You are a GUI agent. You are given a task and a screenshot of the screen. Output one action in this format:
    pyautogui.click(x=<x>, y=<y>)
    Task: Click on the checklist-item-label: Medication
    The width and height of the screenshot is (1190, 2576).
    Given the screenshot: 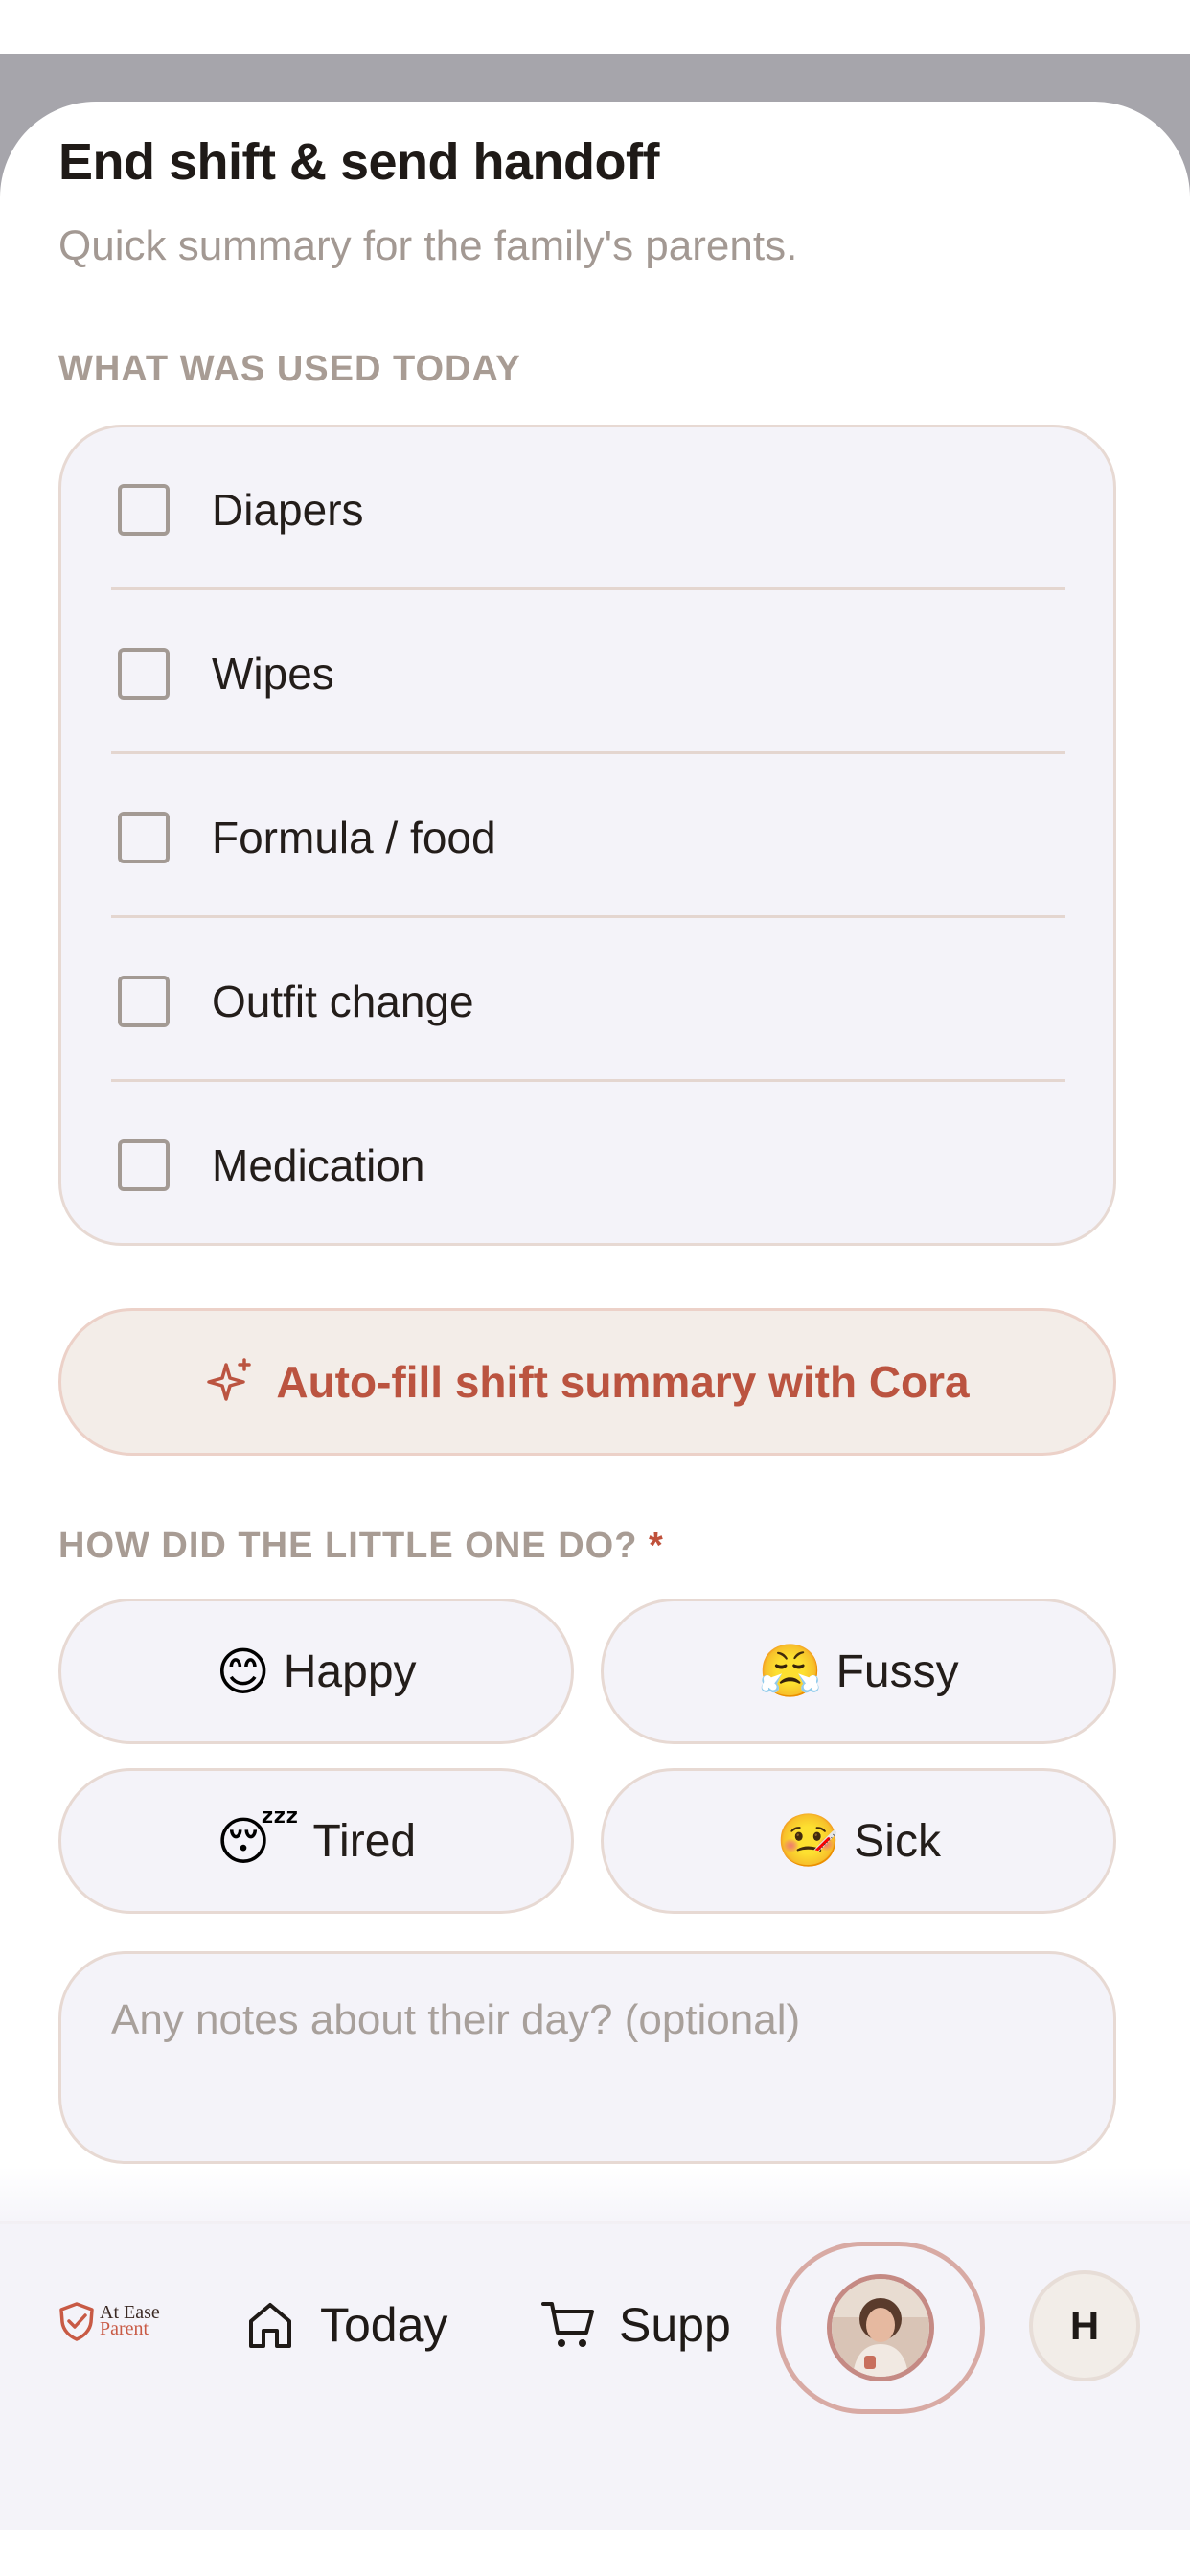 What is the action you would take?
    pyautogui.click(x=319, y=1164)
    